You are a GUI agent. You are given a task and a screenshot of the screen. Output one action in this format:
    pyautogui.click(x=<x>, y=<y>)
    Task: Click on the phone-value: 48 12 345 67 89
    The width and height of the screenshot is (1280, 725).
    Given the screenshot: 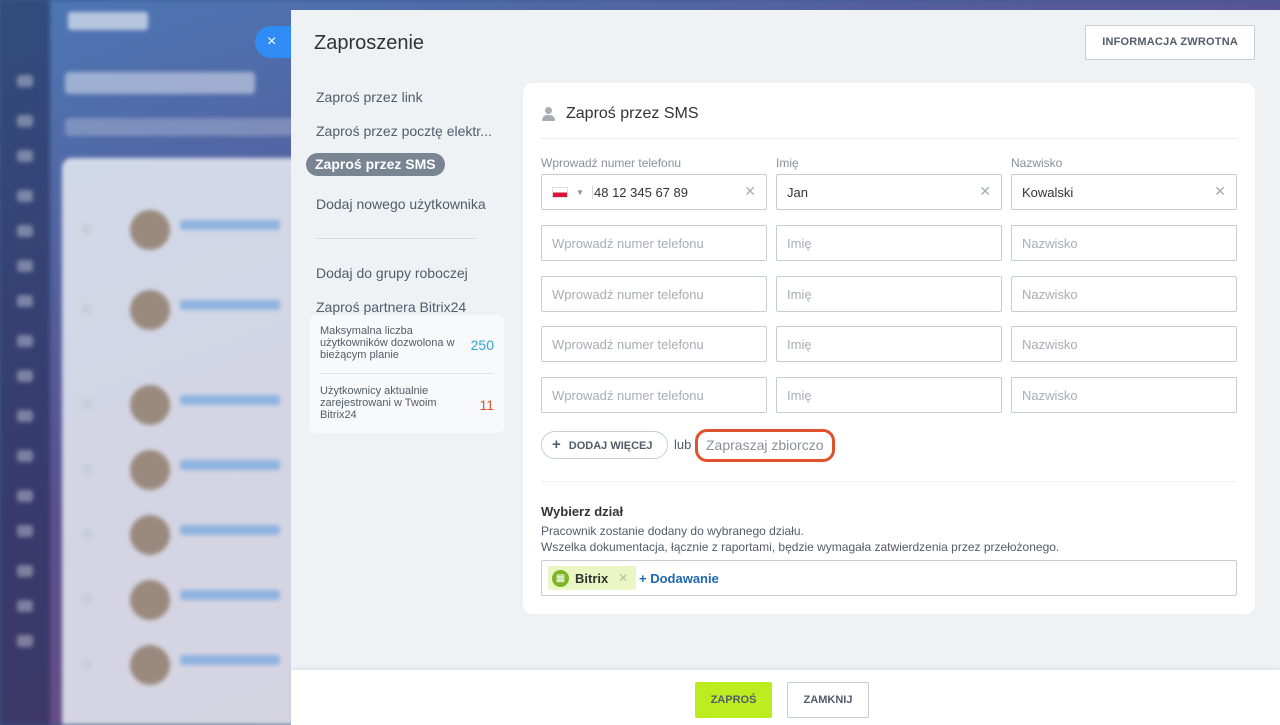 What is the action you would take?
    pyautogui.click(x=641, y=192)
    